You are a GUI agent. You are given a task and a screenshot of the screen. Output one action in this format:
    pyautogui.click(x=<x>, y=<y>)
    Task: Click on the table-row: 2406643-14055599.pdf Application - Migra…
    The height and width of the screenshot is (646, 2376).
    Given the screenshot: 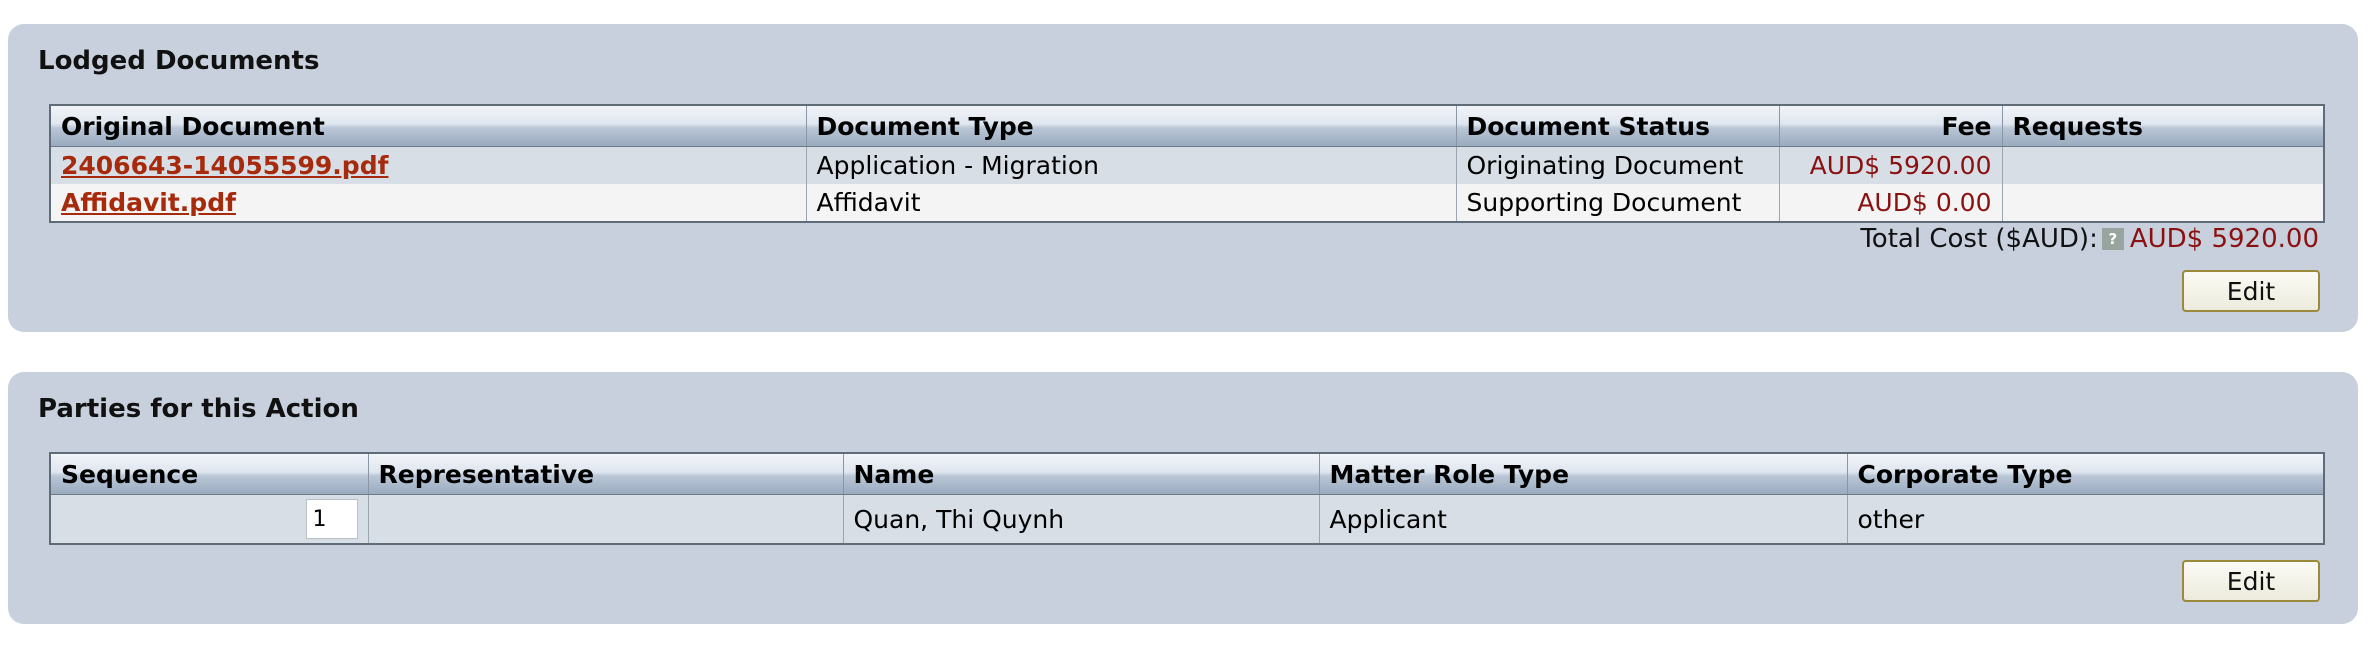 What is the action you would take?
    pyautogui.click(x=1187, y=165)
    